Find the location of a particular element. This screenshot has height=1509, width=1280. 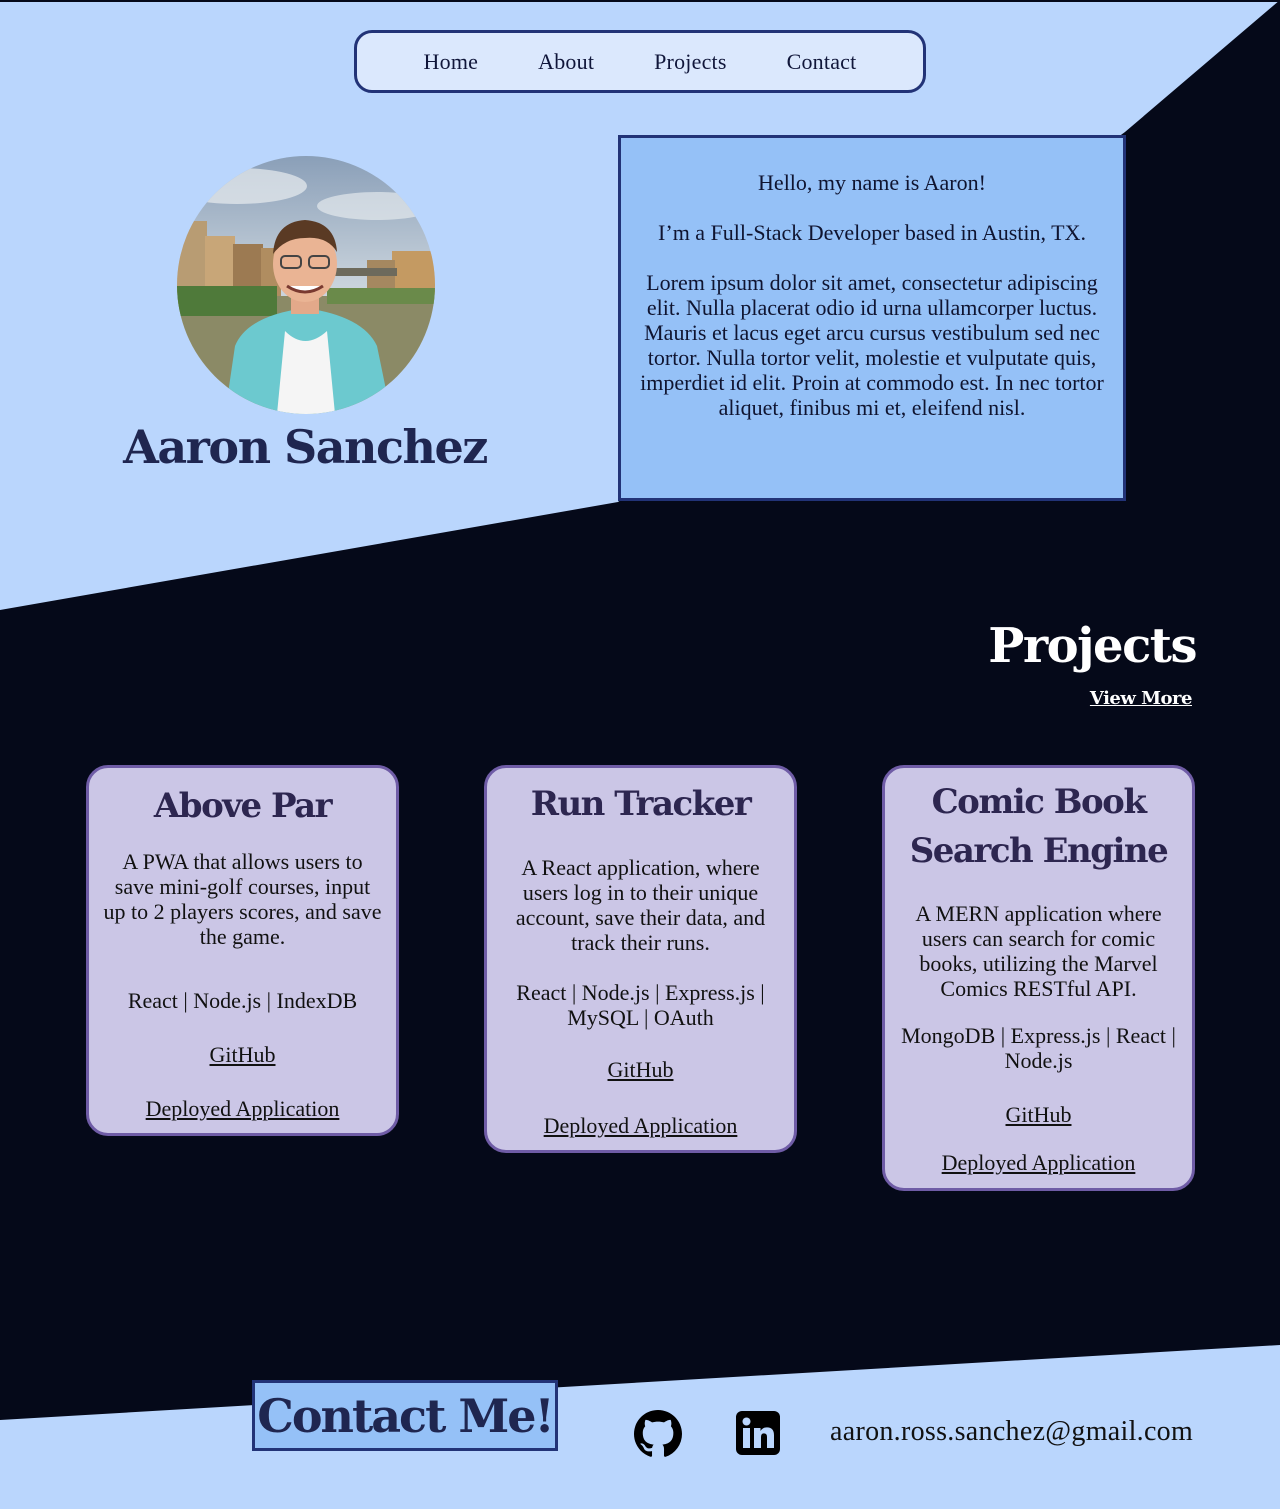

top-border is located at coordinates (640, 1).